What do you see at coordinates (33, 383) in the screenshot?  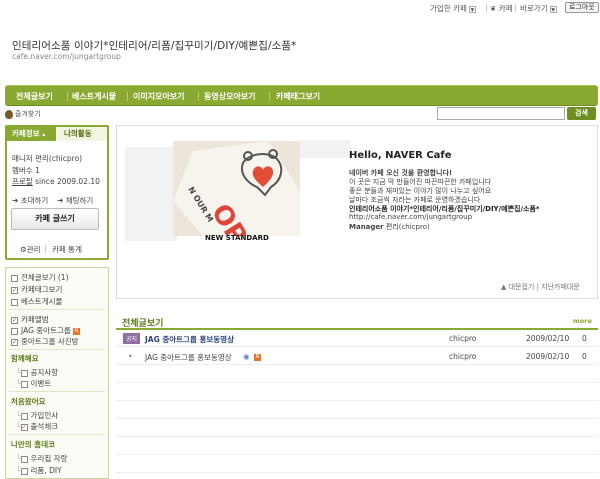 I see `menu-event: └ 이벤트` at bounding box center [33, 383].